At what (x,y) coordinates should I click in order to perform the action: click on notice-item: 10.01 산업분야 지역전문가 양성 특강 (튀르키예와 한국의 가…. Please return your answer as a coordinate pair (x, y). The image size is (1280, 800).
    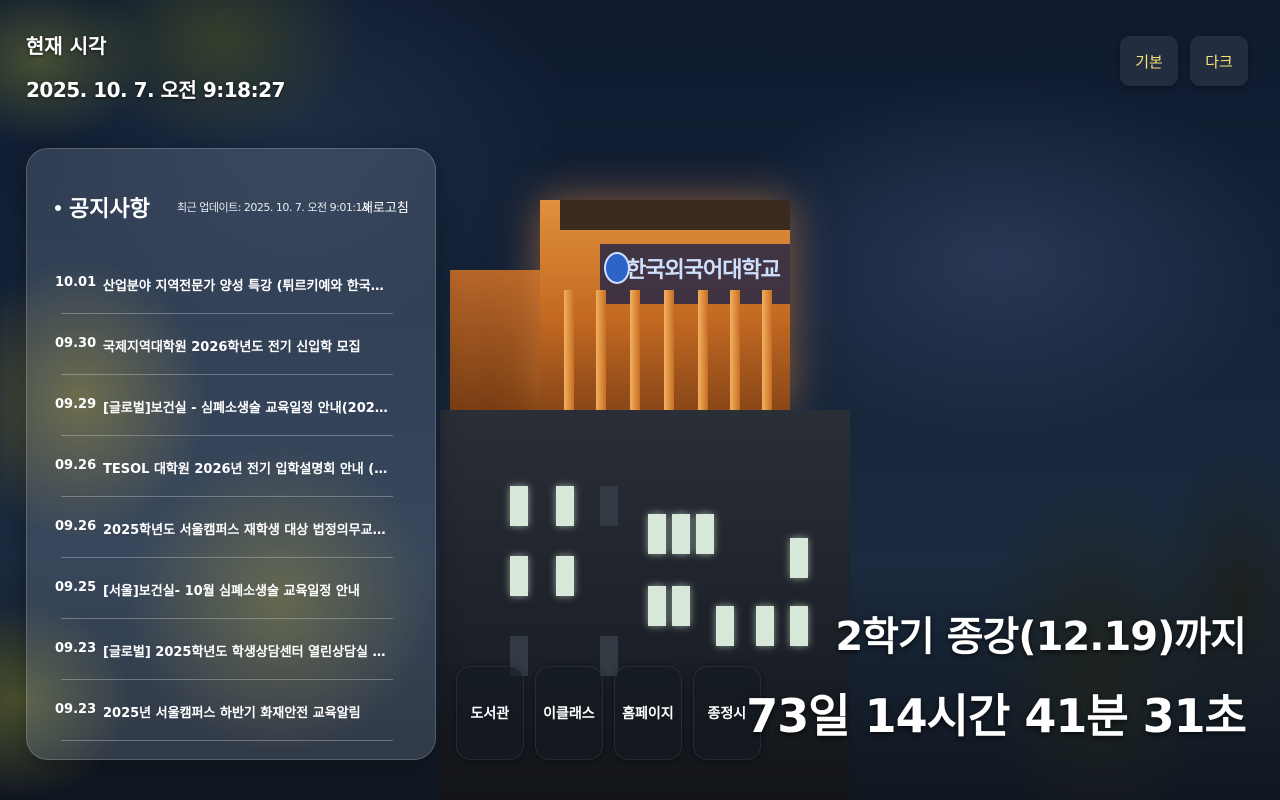
    Looking at the image, I should click on (231, 283).